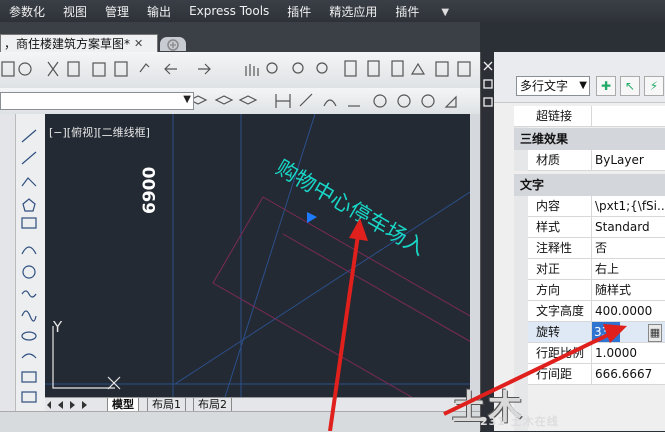 This screenshot has height=432, width=665. Describe the element at coordinates (606, 332) in the screenshot. I see `rotation-input: 330` at that location.